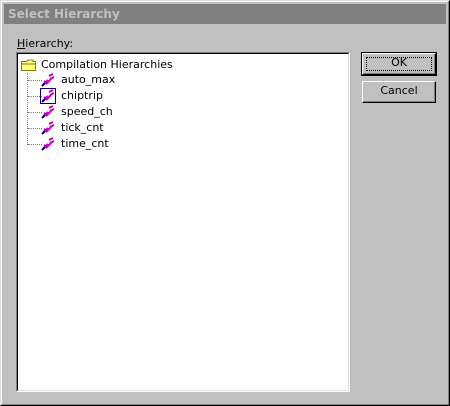 This screenshot has width=450, height=406. Describe the element at coordinates (190, 144) in the screenshot. I see `tree-item: time_cnt` at that location.